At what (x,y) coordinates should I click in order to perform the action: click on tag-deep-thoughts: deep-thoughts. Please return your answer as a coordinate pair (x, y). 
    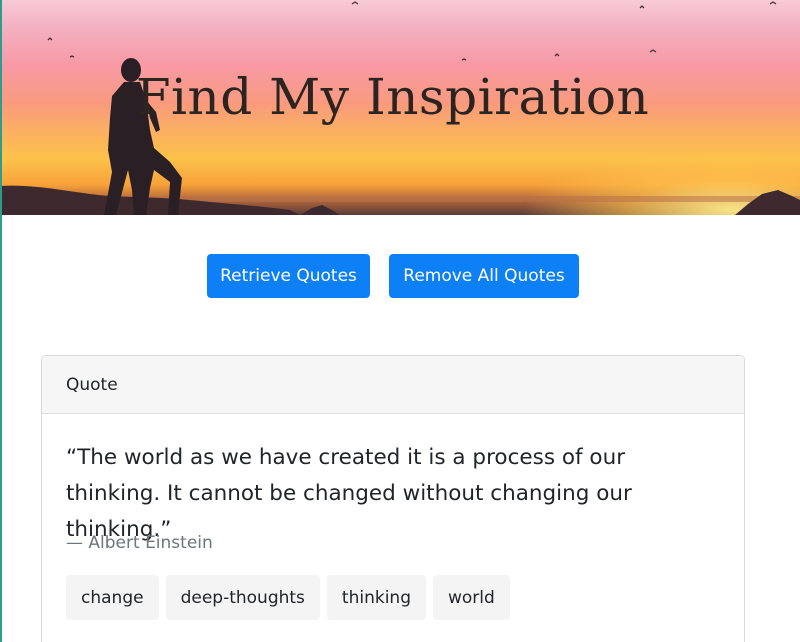
    Looking at the image, I should click on (242, 597).